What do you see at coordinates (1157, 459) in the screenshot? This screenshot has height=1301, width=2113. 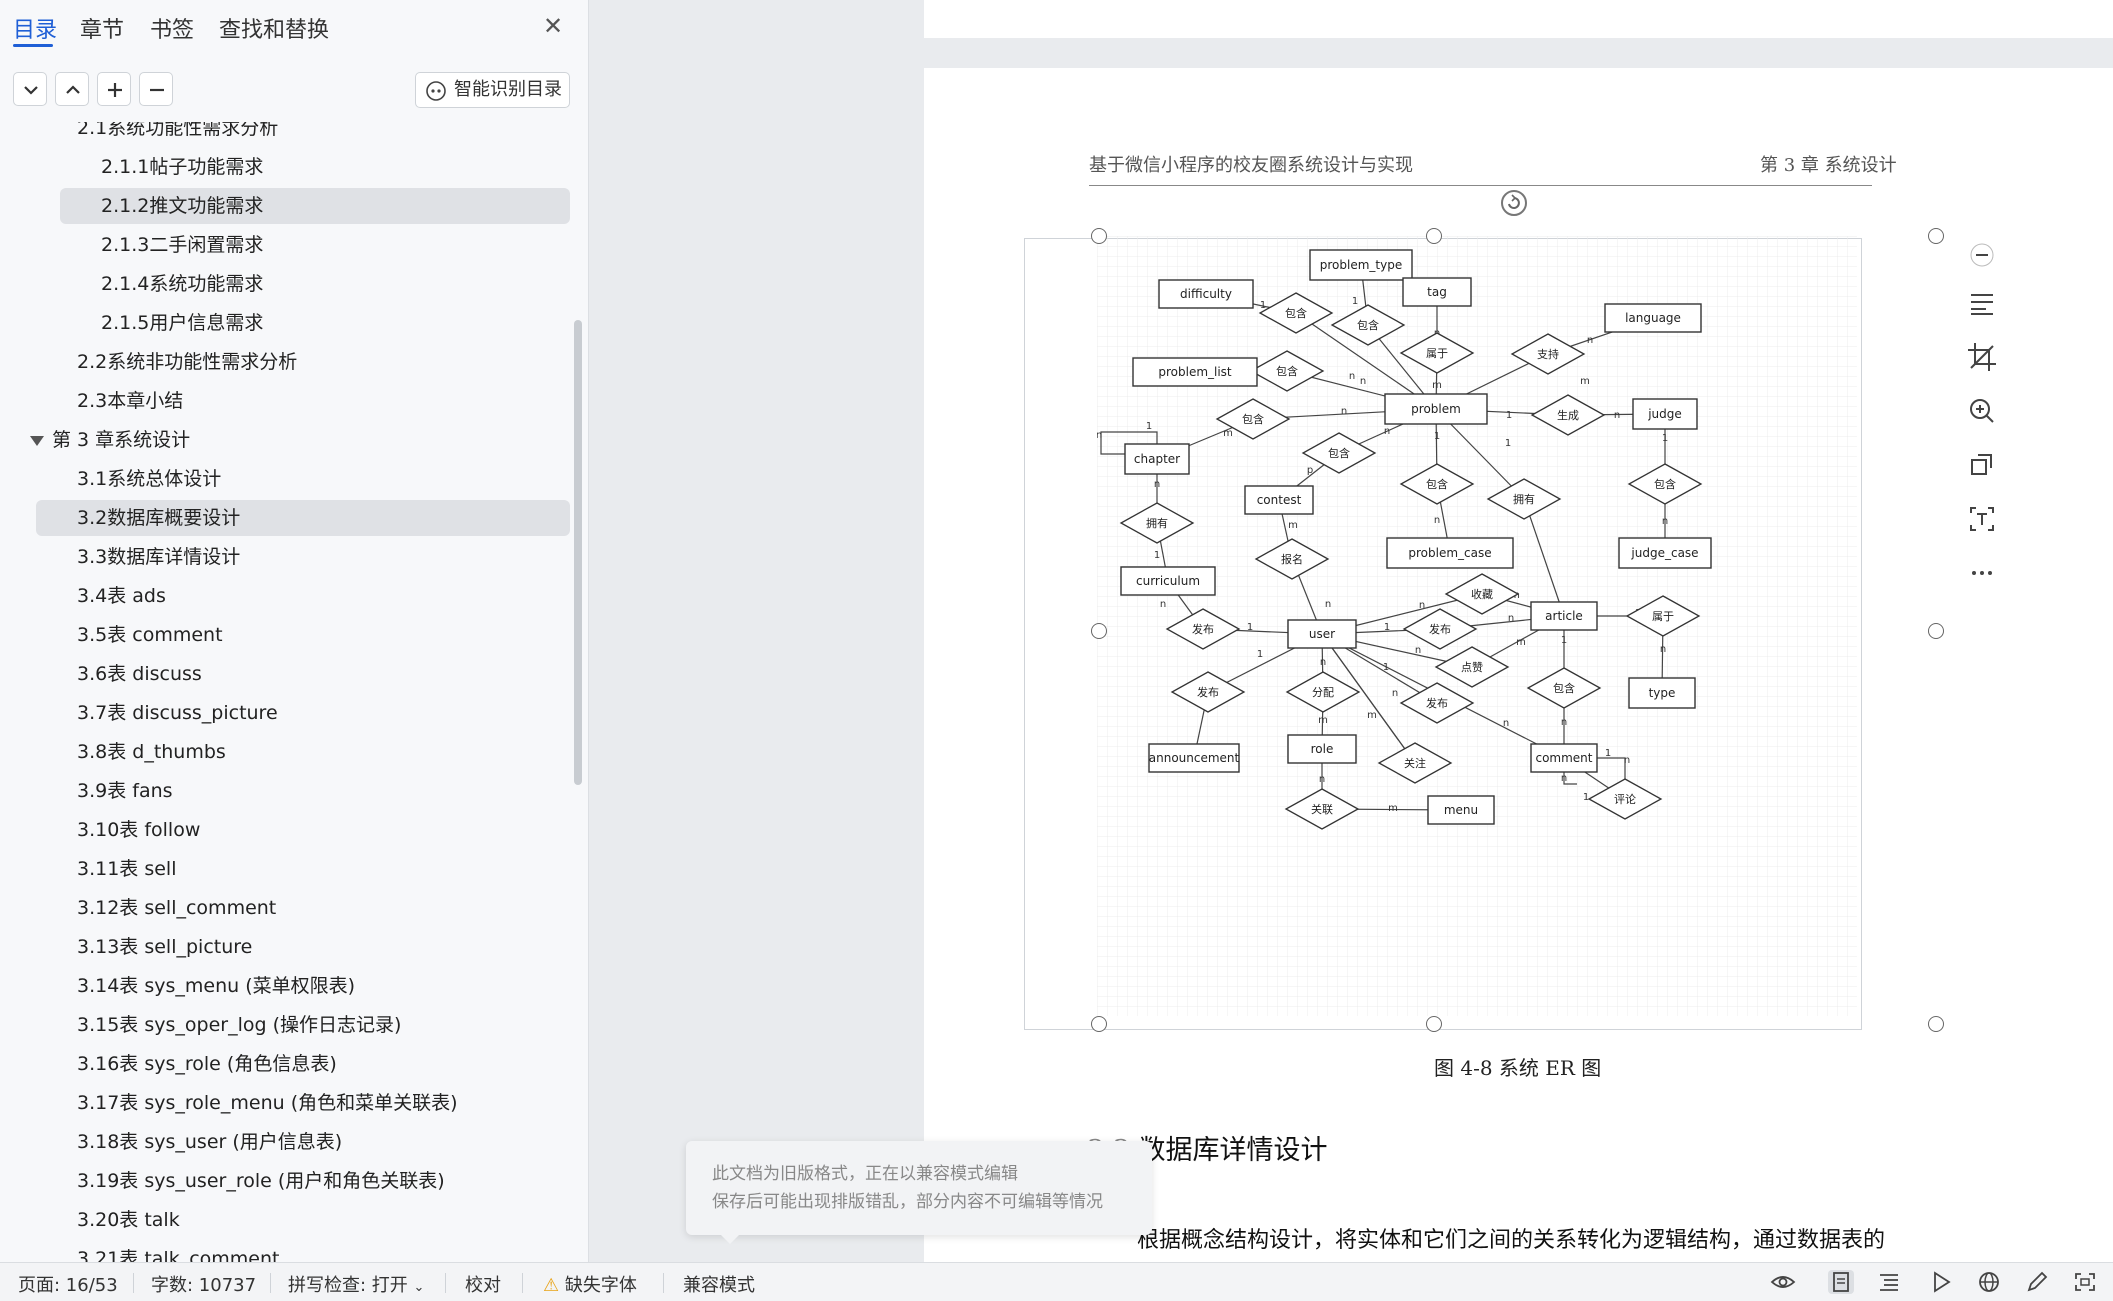 I see `er-entity-label: chapter` at bounding box center [1157, 459].